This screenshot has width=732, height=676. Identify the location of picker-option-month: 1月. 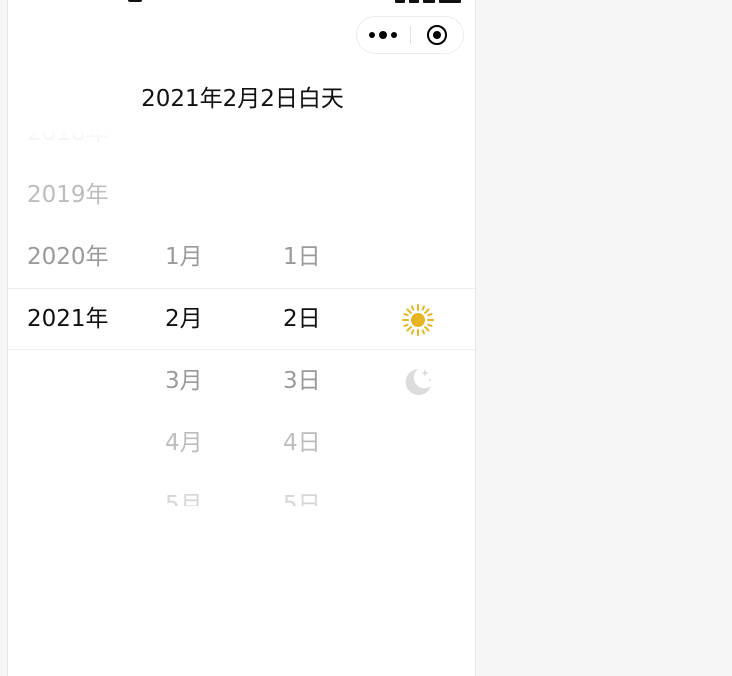
(184, 257).